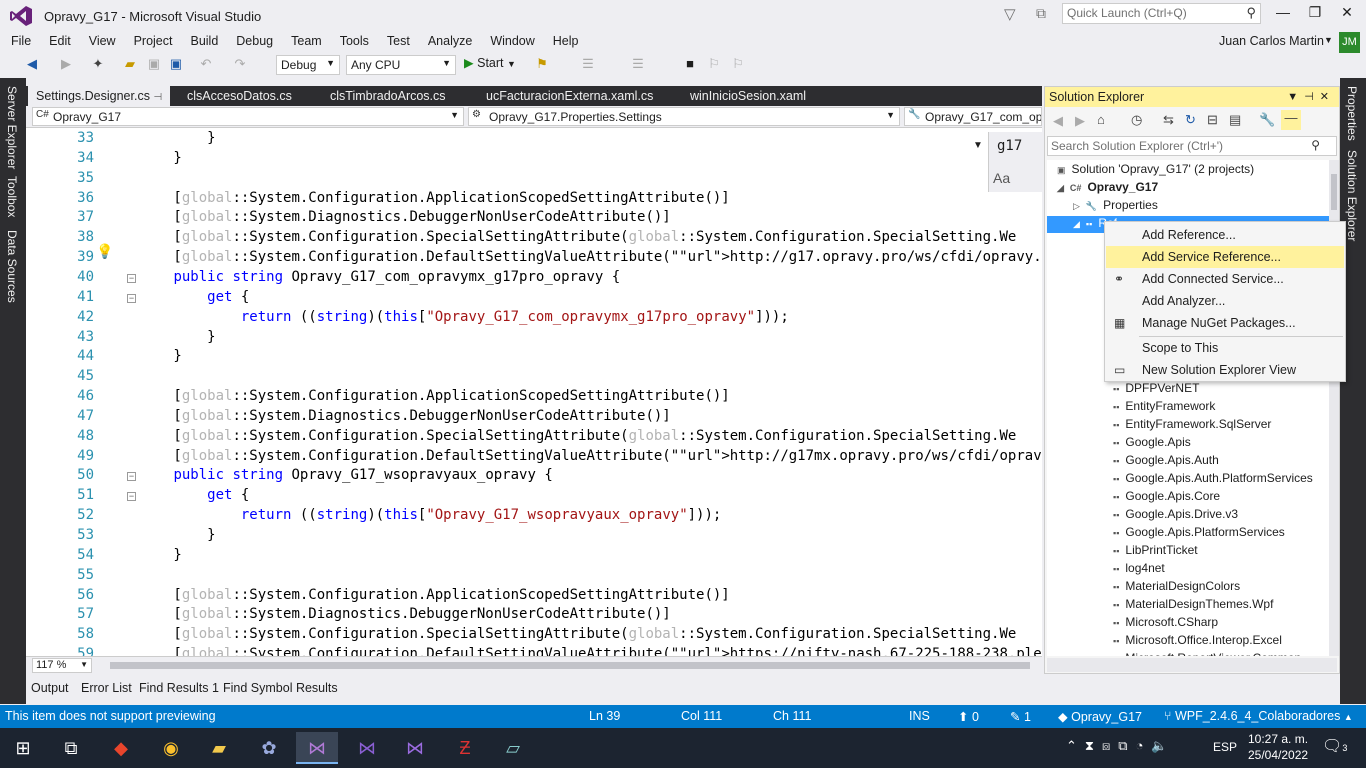  Describe the element at coordinates (154, 64) in the screenshot. I see `save-icon: ▣` at that location.